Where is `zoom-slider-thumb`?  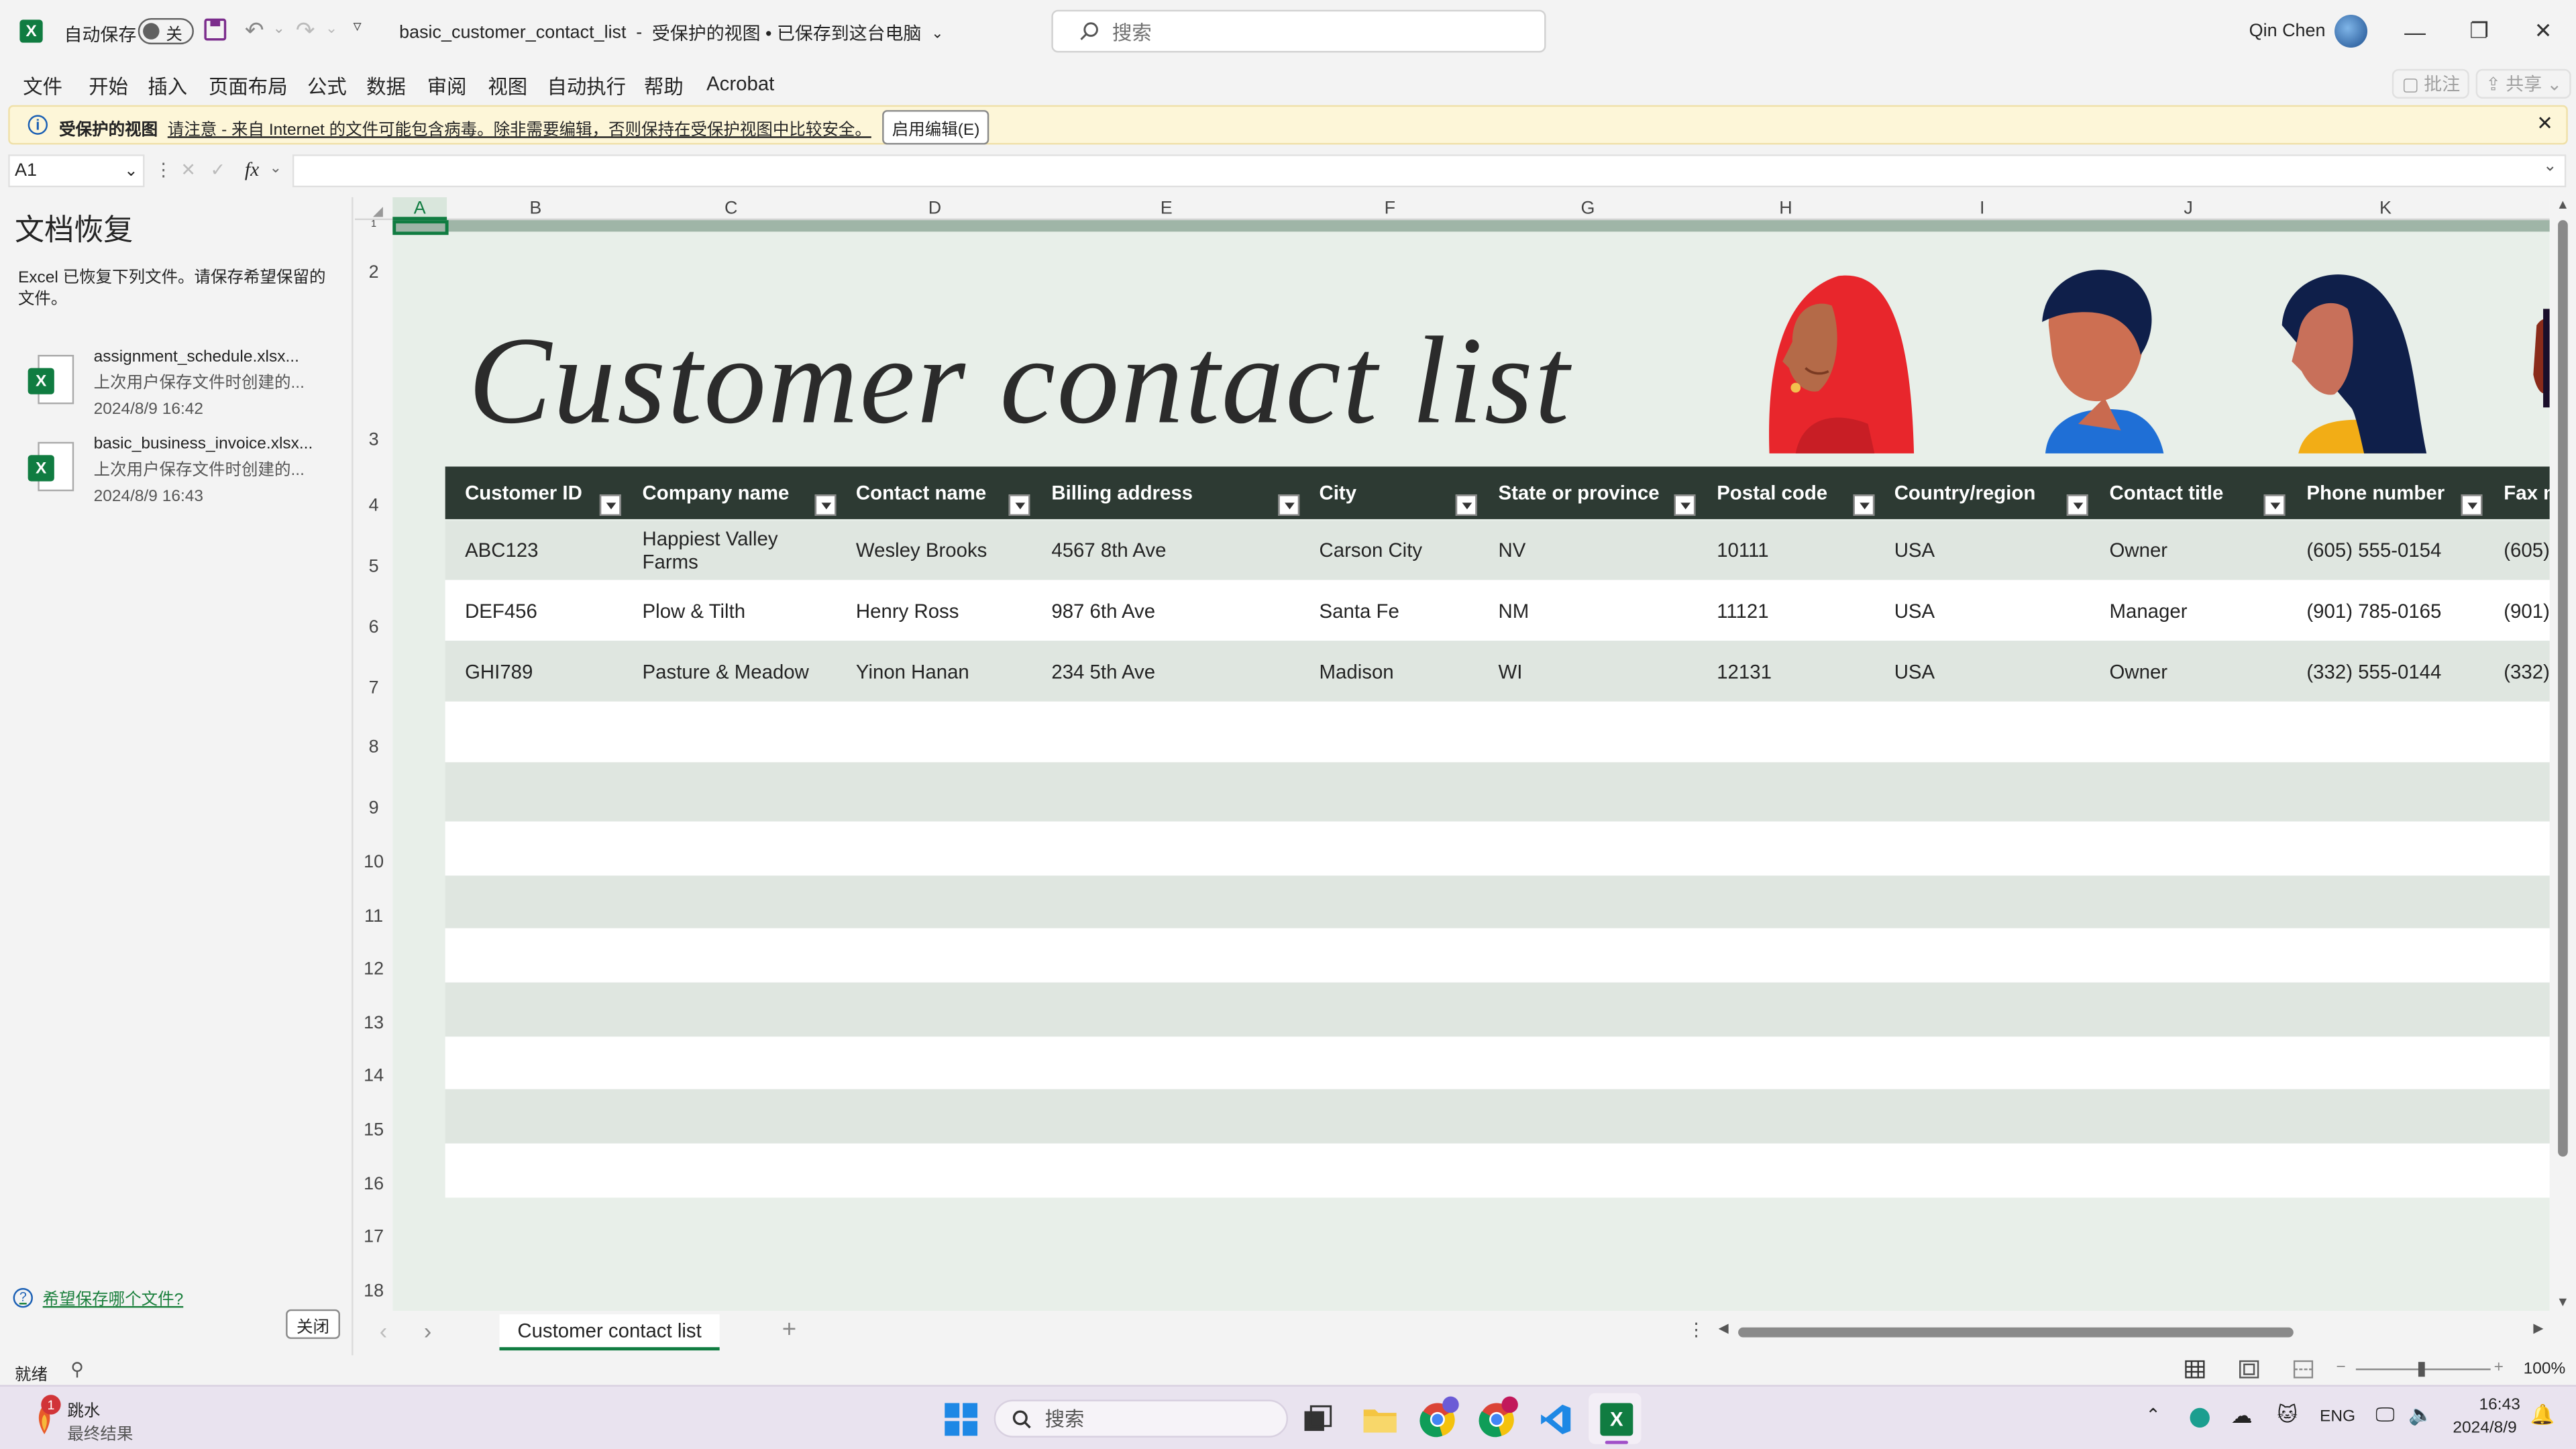 zoom-slider-thumb is located at coordinates (2421, 1369).